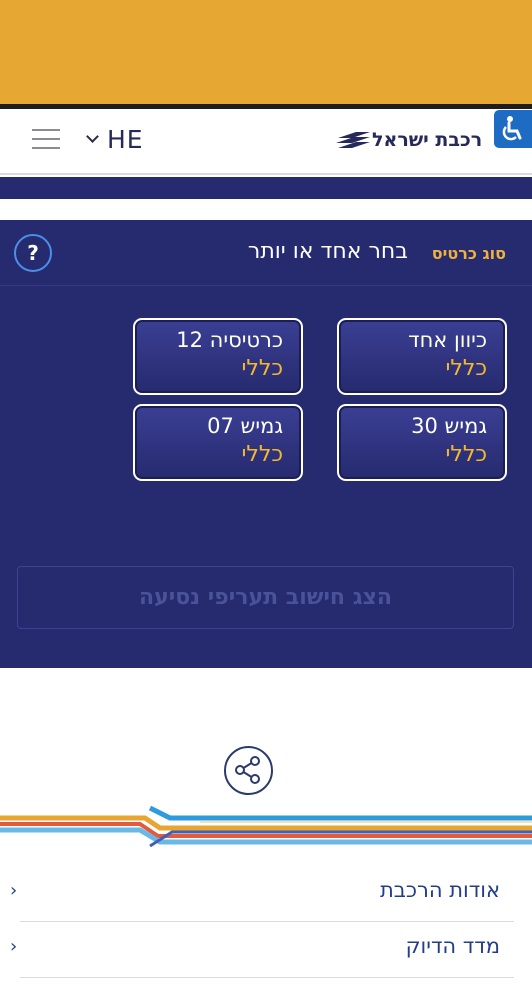  What do you see at coordinates (266, 142) in the screenshot?
I see `site-header: HE רכבת ישראל` at bounding box center [266, 142].